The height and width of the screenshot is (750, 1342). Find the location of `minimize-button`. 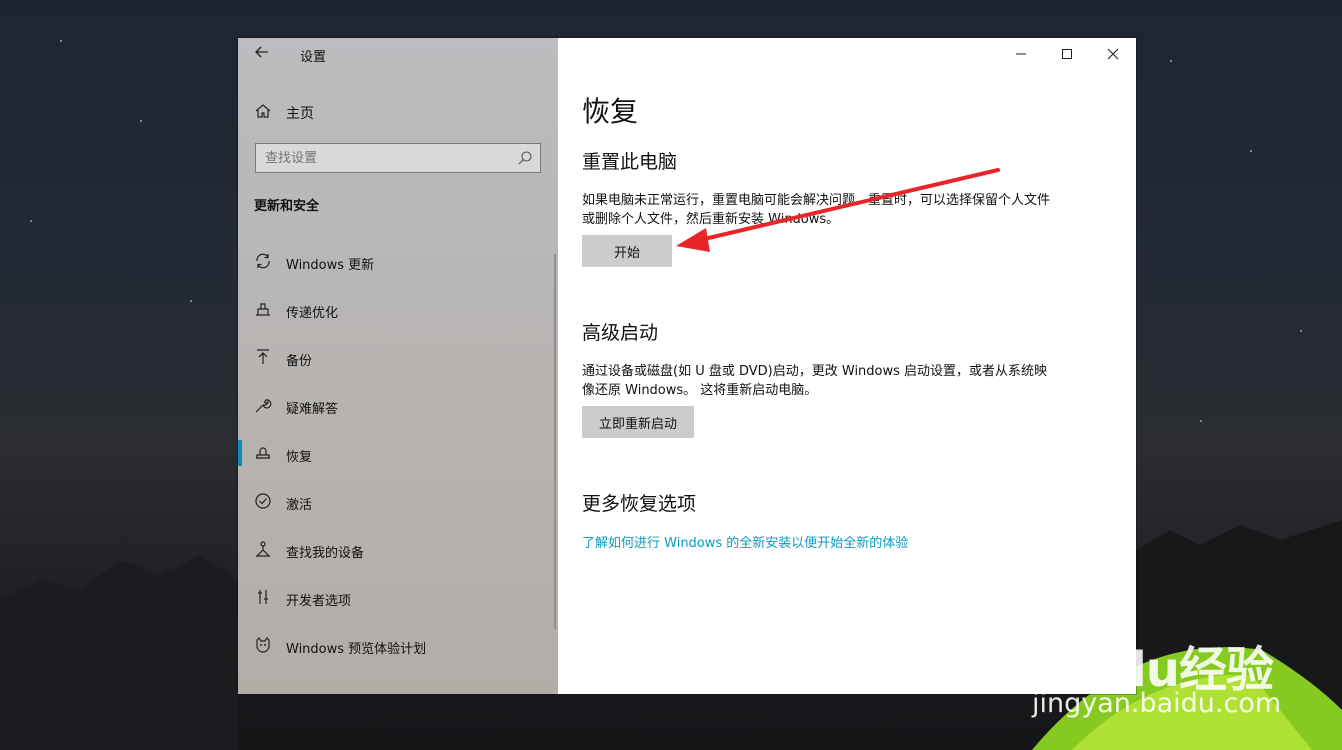

minimize-button is located at coordinates (1021, 54).